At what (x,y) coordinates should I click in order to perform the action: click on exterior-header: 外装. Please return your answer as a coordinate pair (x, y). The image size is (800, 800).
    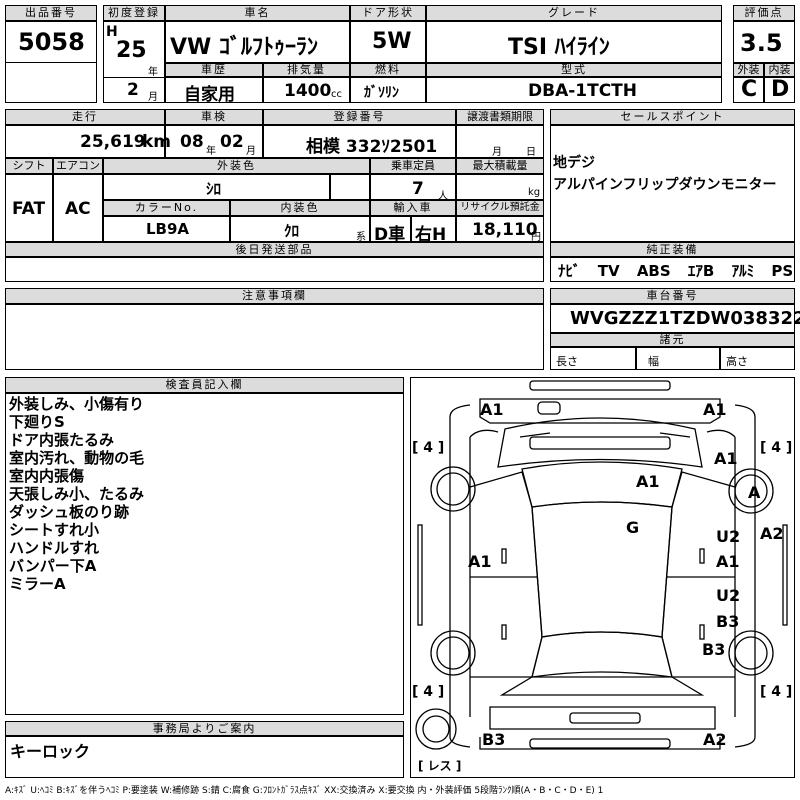
    Looking at the image, I should click on (748, 70).